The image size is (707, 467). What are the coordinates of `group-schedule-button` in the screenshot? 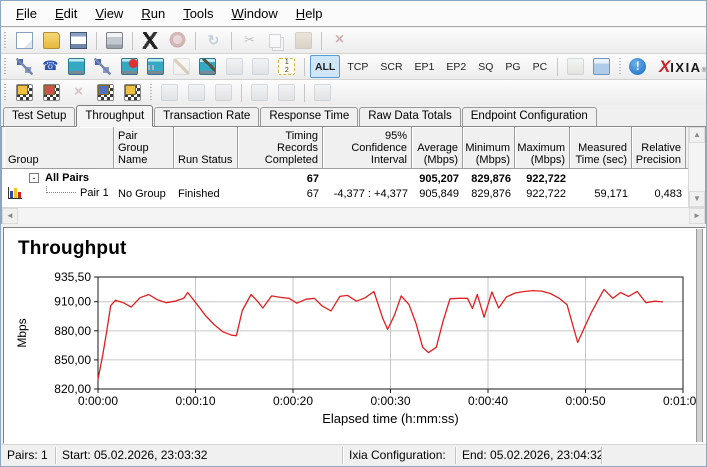 It's located at (132, 92).